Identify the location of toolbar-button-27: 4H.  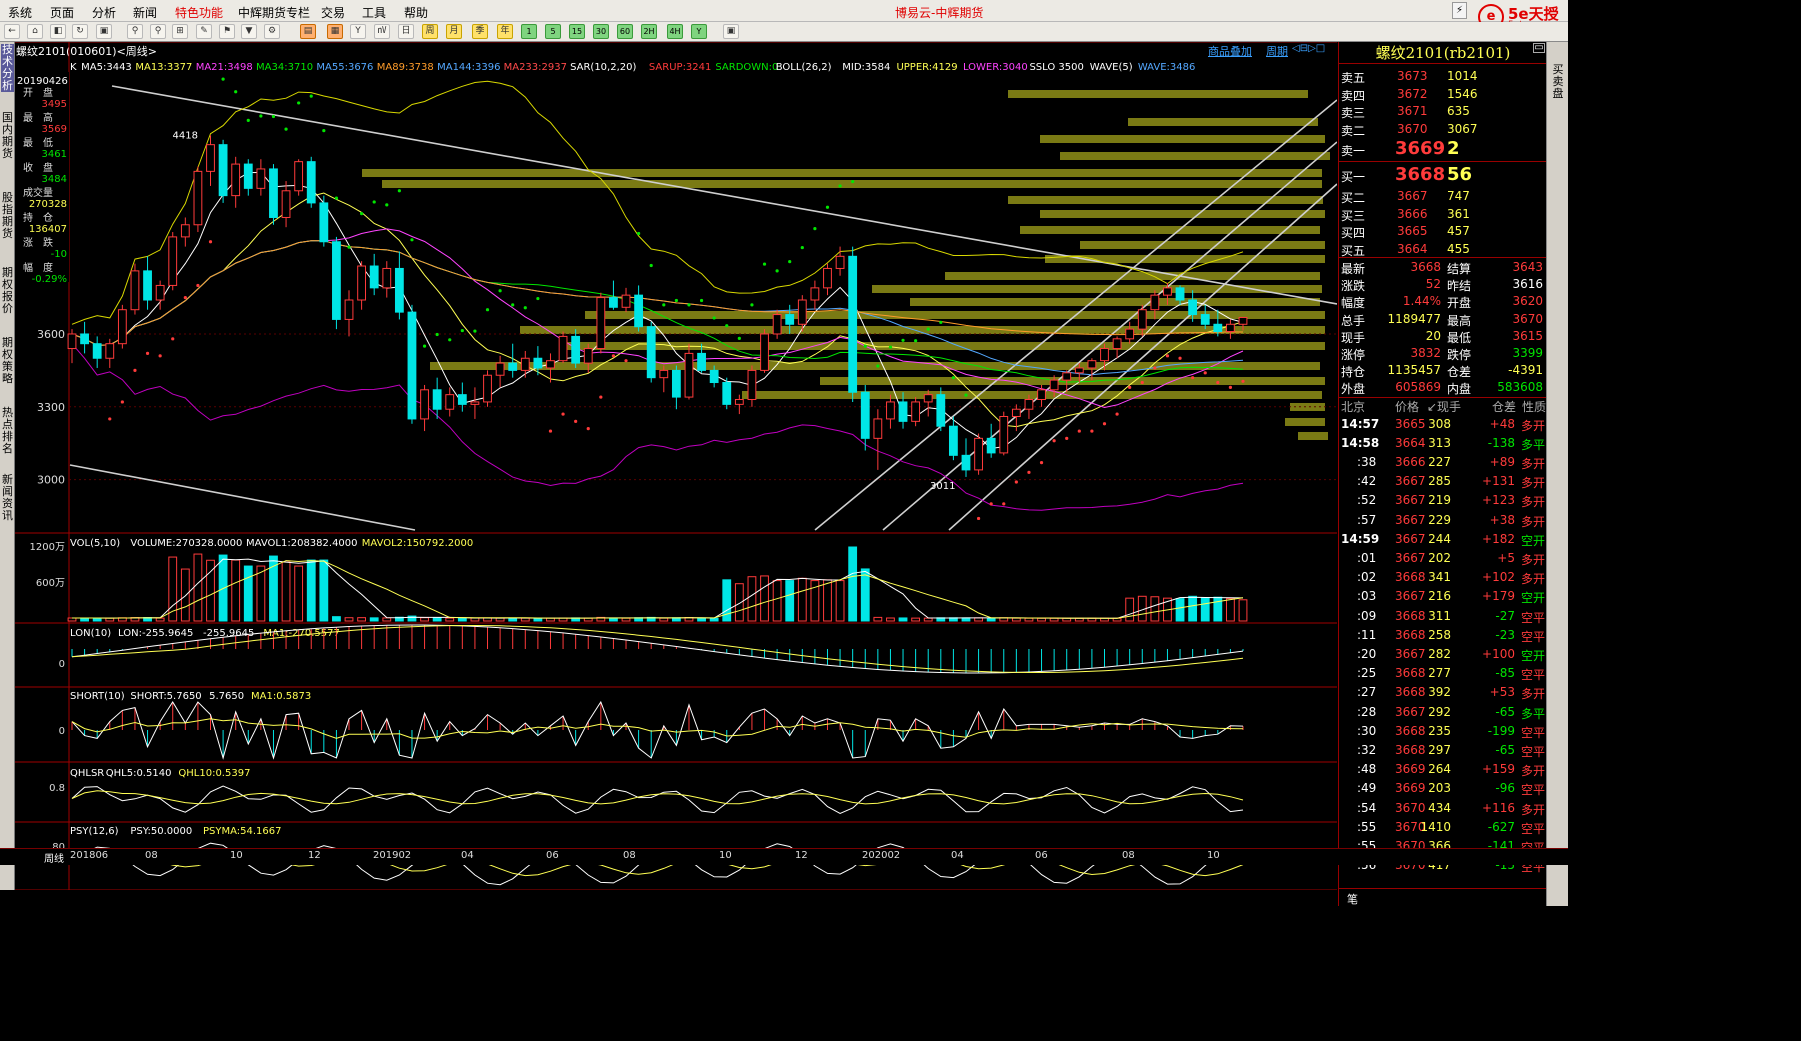
(675, 31).